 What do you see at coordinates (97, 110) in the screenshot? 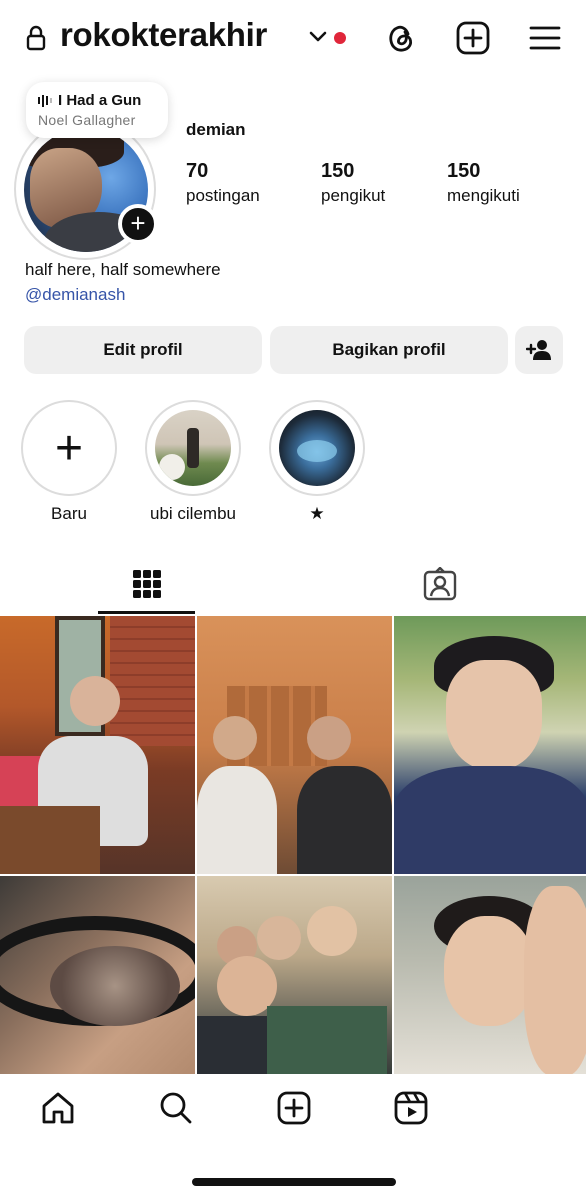
I see `music-note-bubble: I Had a Gun Noel Gallagher` at bounding box center [97, 110].